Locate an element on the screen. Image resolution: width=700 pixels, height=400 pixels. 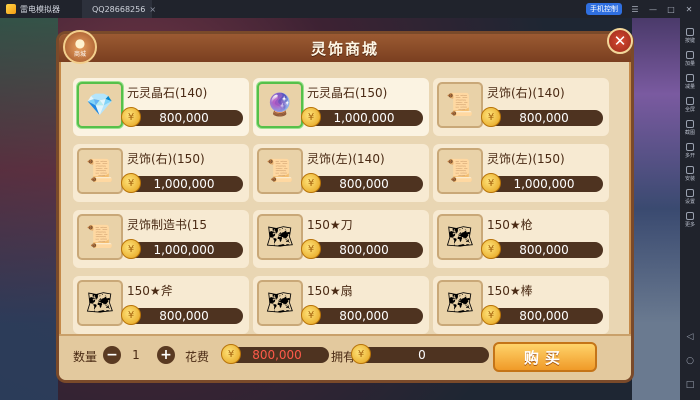
sidebar-label: 更多 is located at coordinates (689, 225).